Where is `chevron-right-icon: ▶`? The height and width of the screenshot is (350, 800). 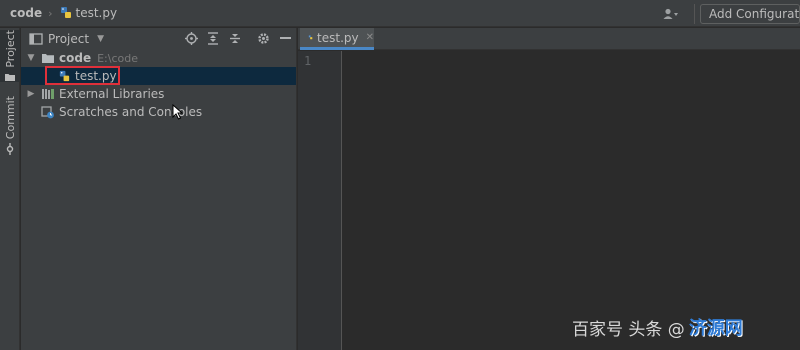 chevron-right-icon: ▶ is located at coordinates (31, 94).